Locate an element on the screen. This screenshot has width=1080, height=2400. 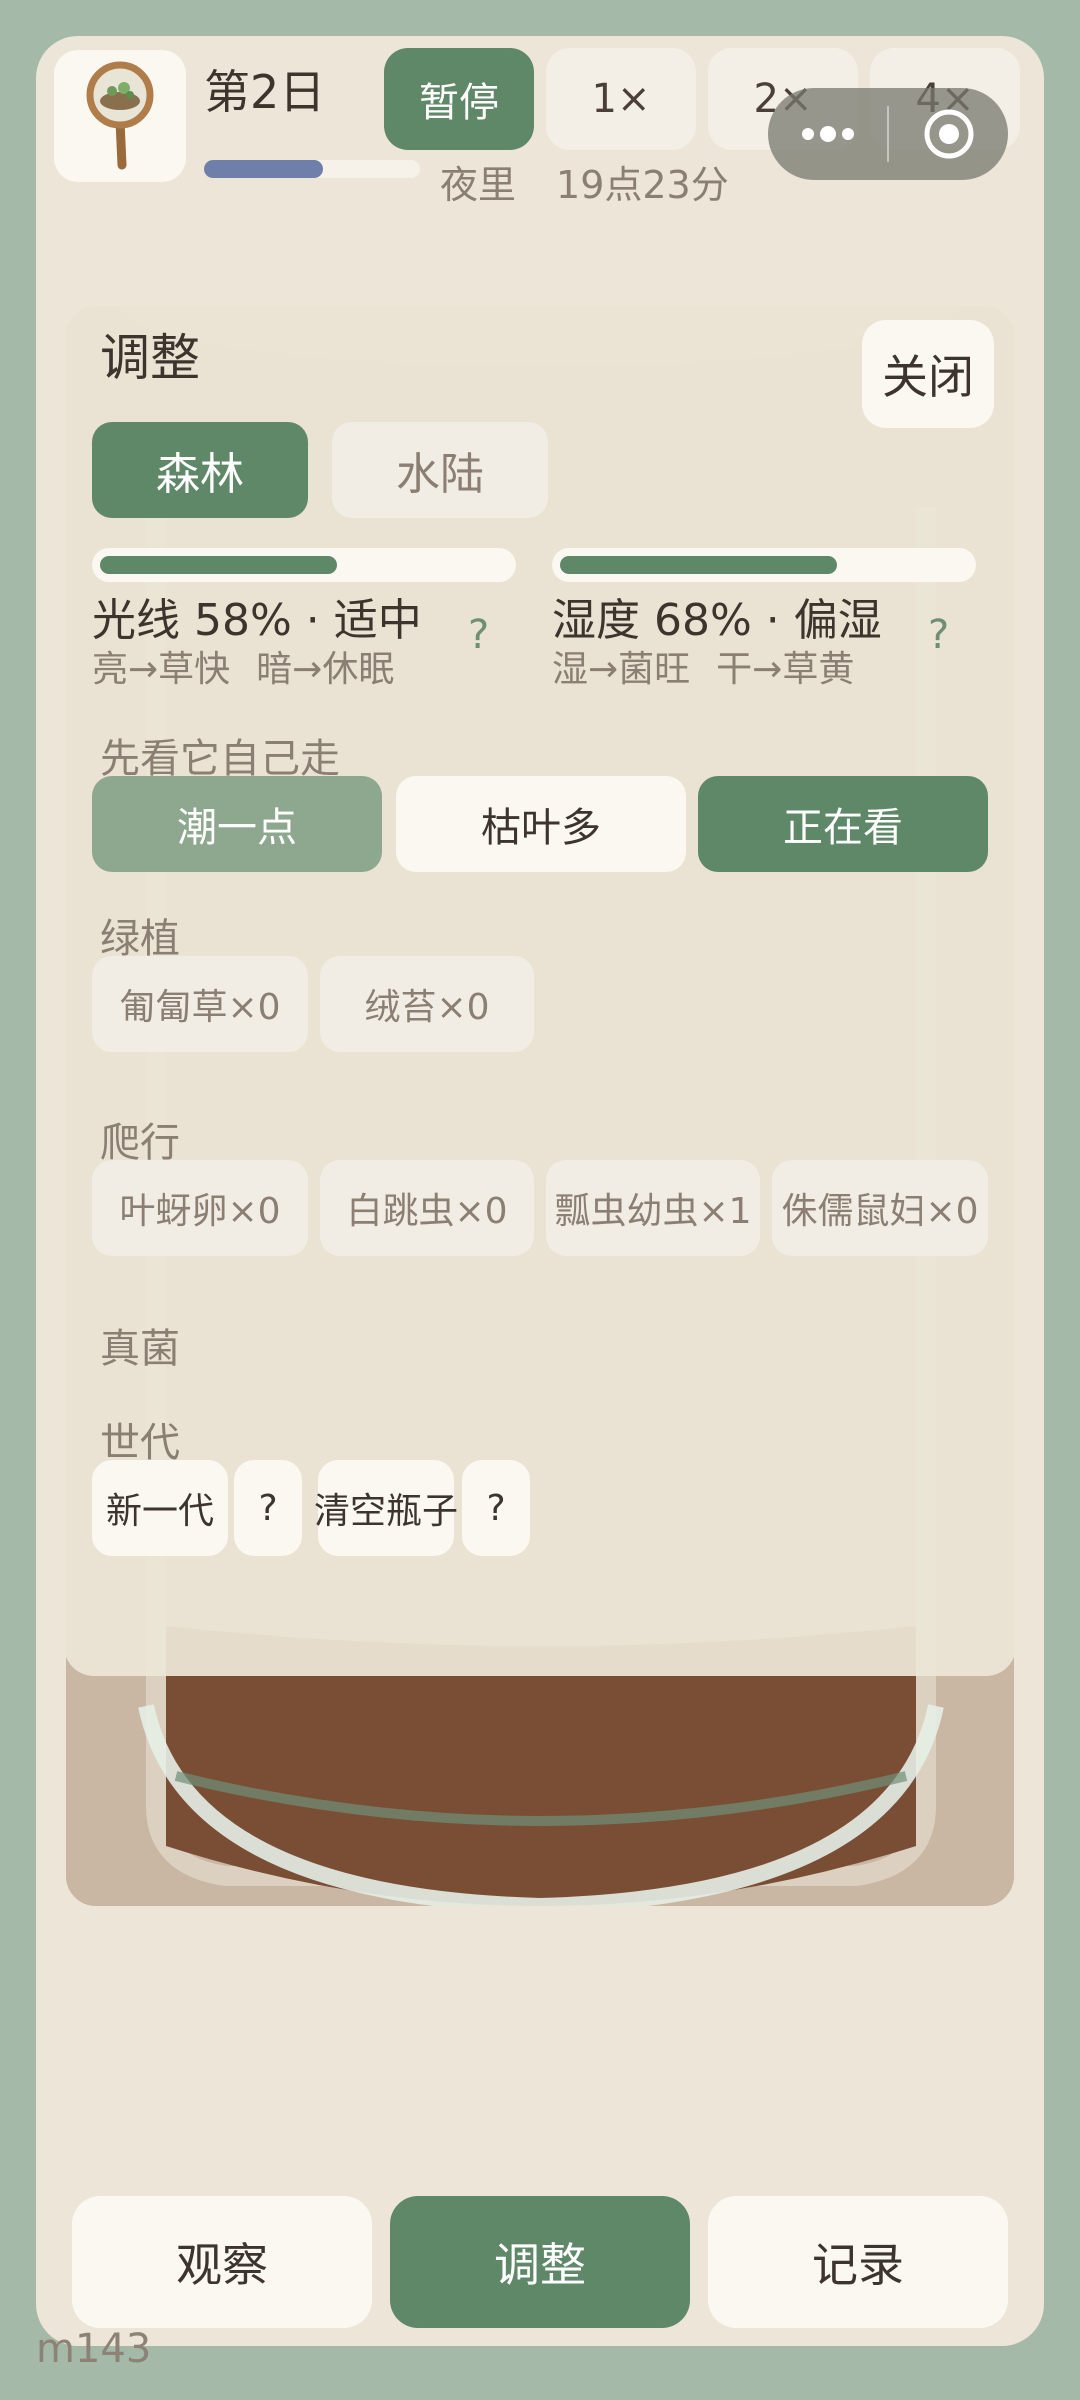
nav-adjust: 调整 is located at coordinates (540, 2262).